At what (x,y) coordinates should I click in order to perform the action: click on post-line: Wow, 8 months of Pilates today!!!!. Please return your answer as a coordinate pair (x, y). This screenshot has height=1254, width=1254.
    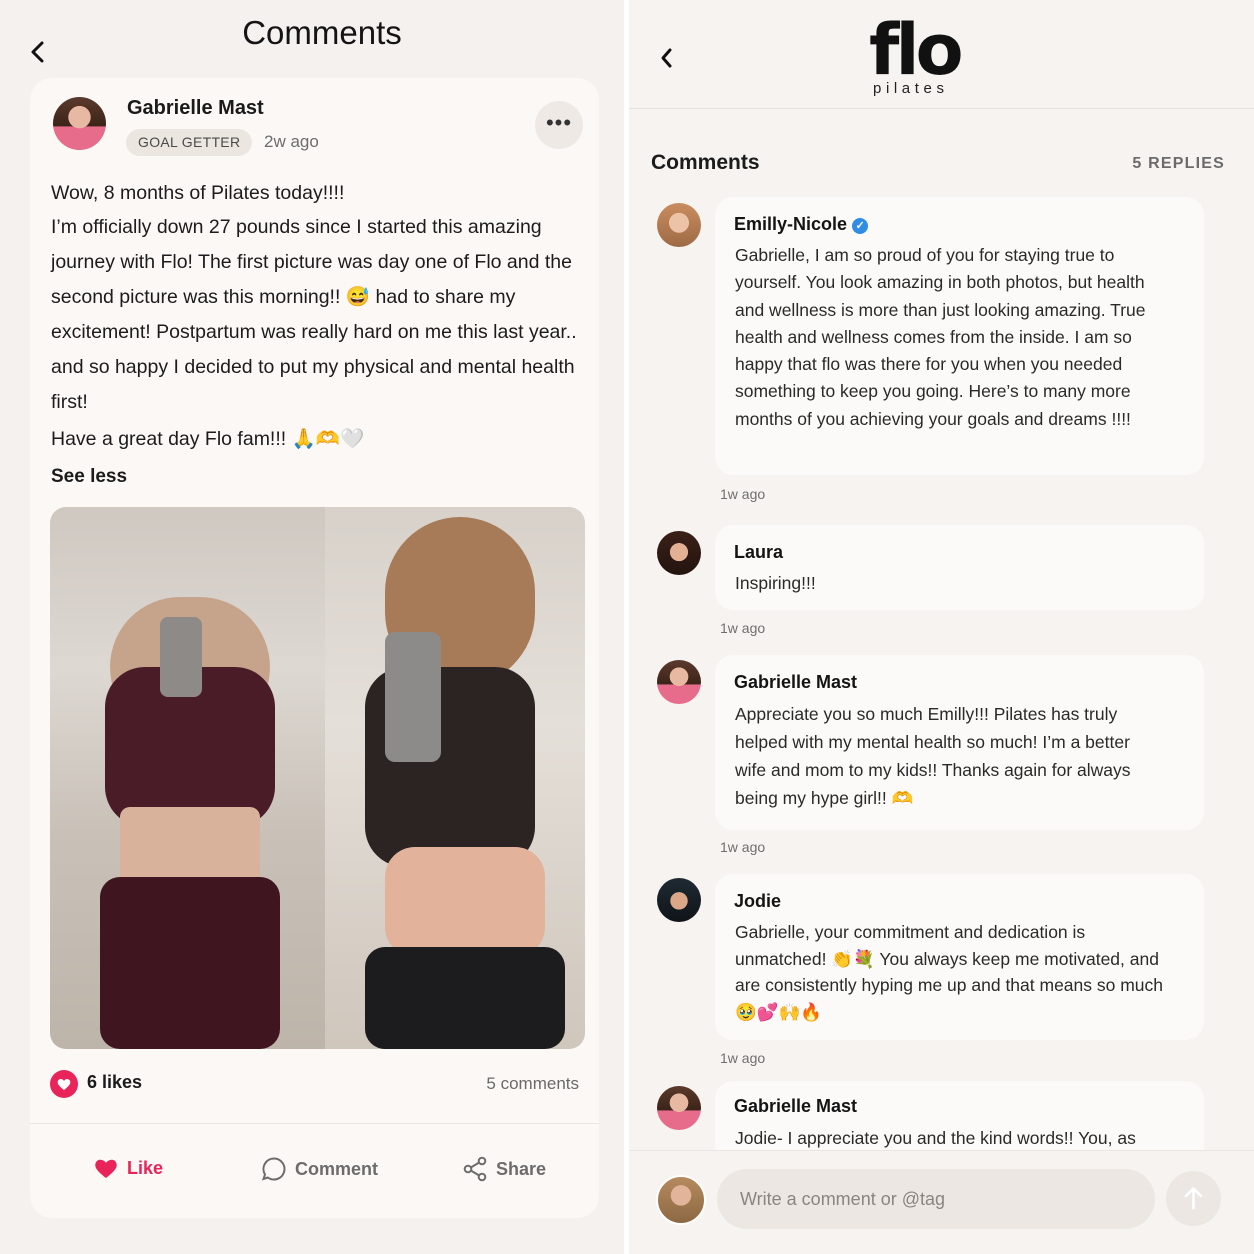
    Looking at the image, I should click on (198, 193).